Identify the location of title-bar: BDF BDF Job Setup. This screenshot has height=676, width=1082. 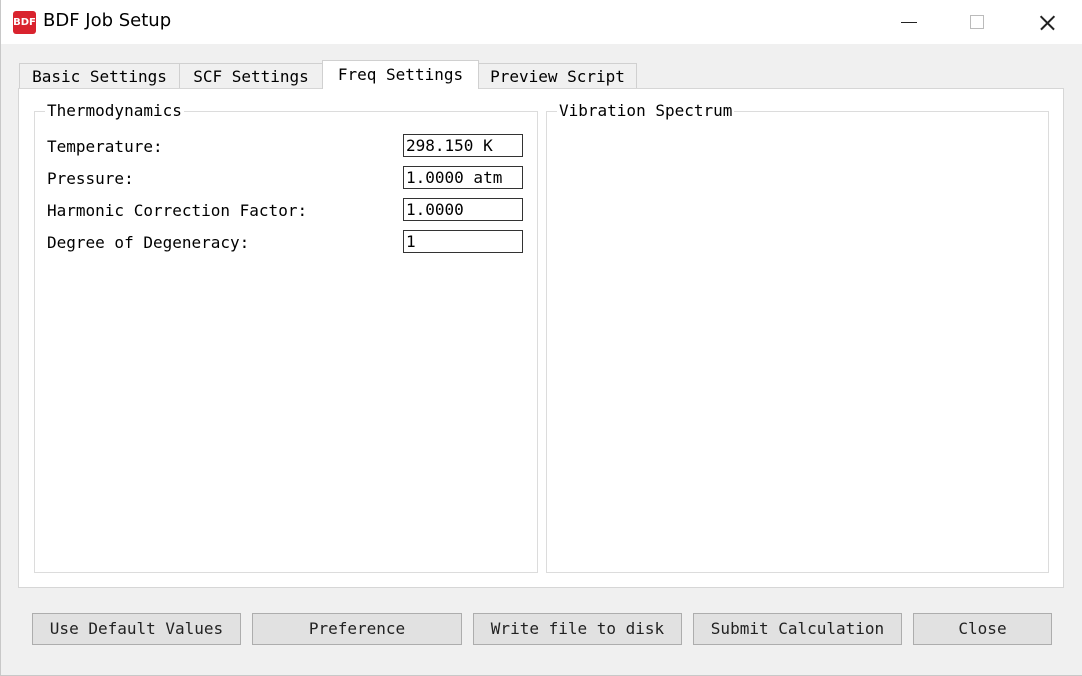
(541, 22).